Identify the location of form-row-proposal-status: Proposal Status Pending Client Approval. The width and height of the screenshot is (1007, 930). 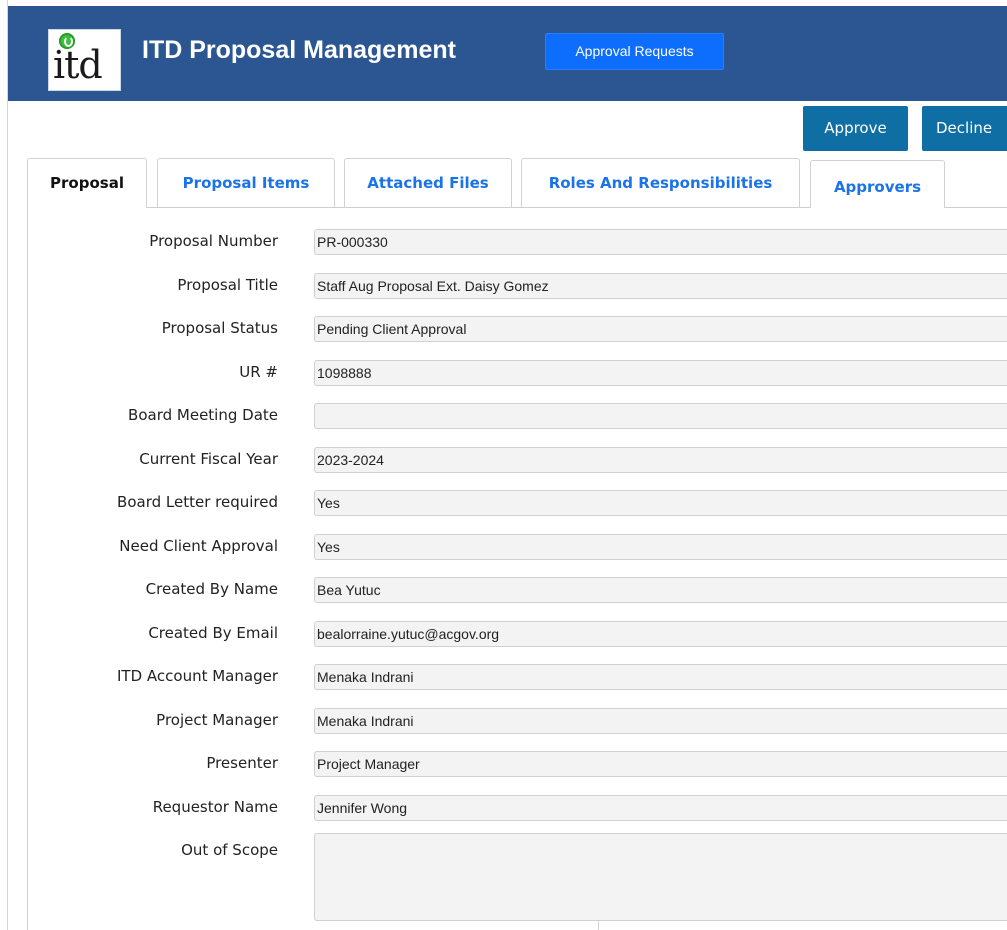
(503, 329).